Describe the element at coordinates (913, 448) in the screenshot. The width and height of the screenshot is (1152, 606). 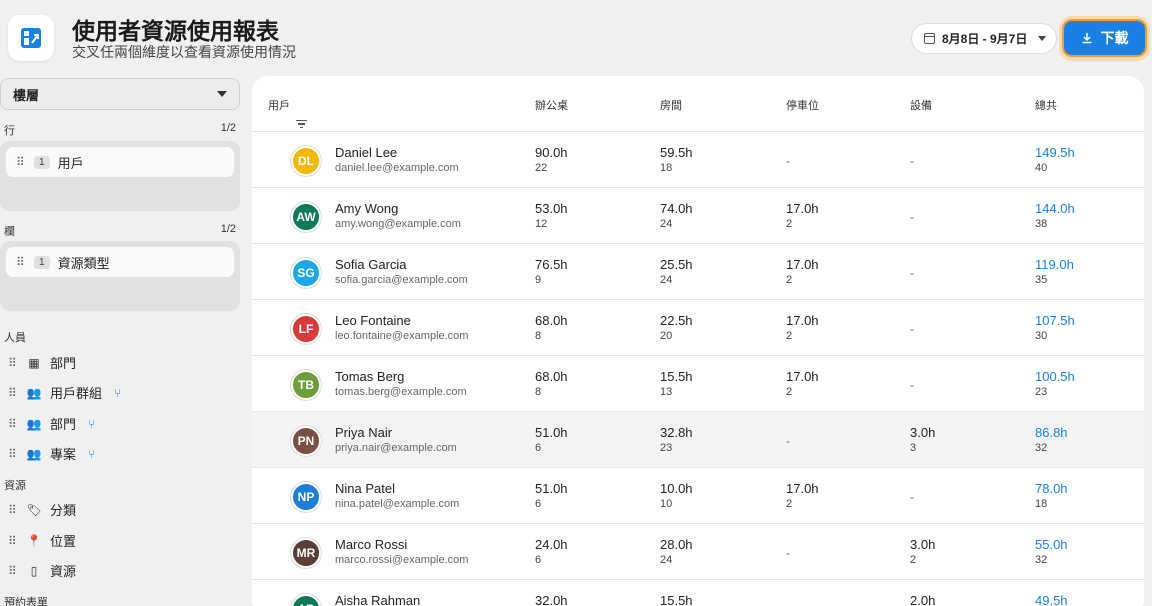
I see `cell-count: 3` at that location.